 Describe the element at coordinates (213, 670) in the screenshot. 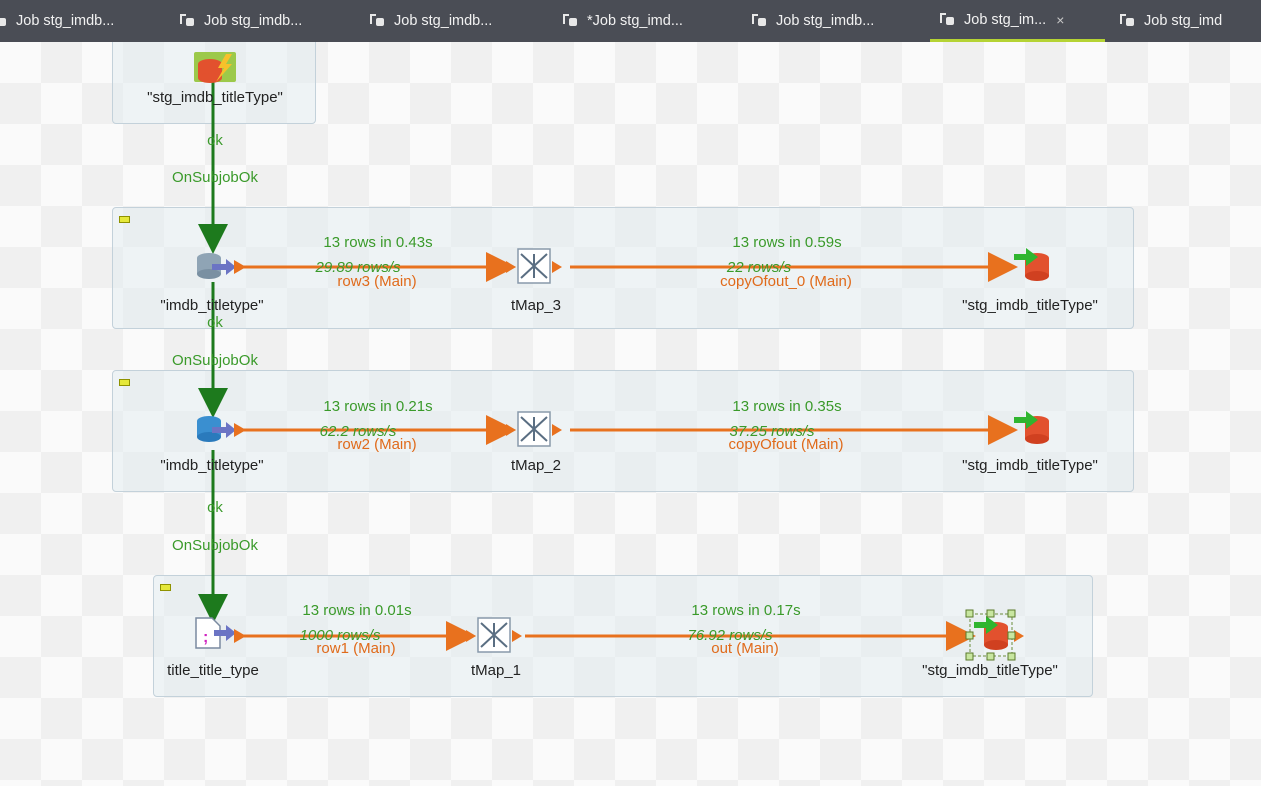

I see `component-label: title_title_type` at that location.